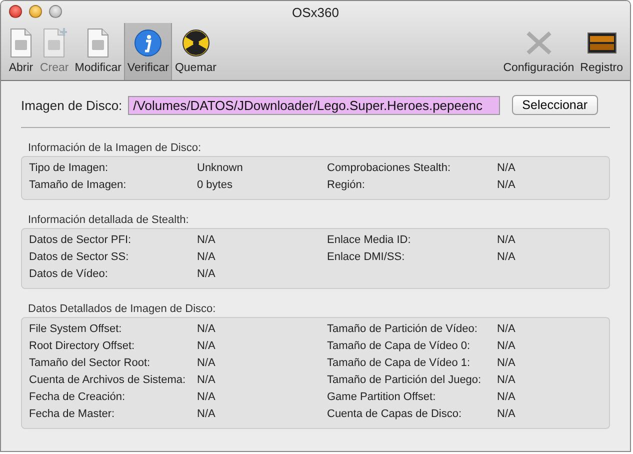 The width and height of the screenshot is (633, 454). Describe the element at coordinates (69, 168) in the screenshot. I see `field-label: Tipo de Imagen:` at that location.